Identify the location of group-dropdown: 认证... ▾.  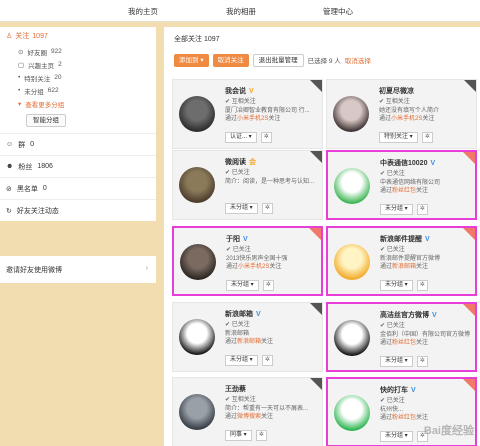
(241, 137).